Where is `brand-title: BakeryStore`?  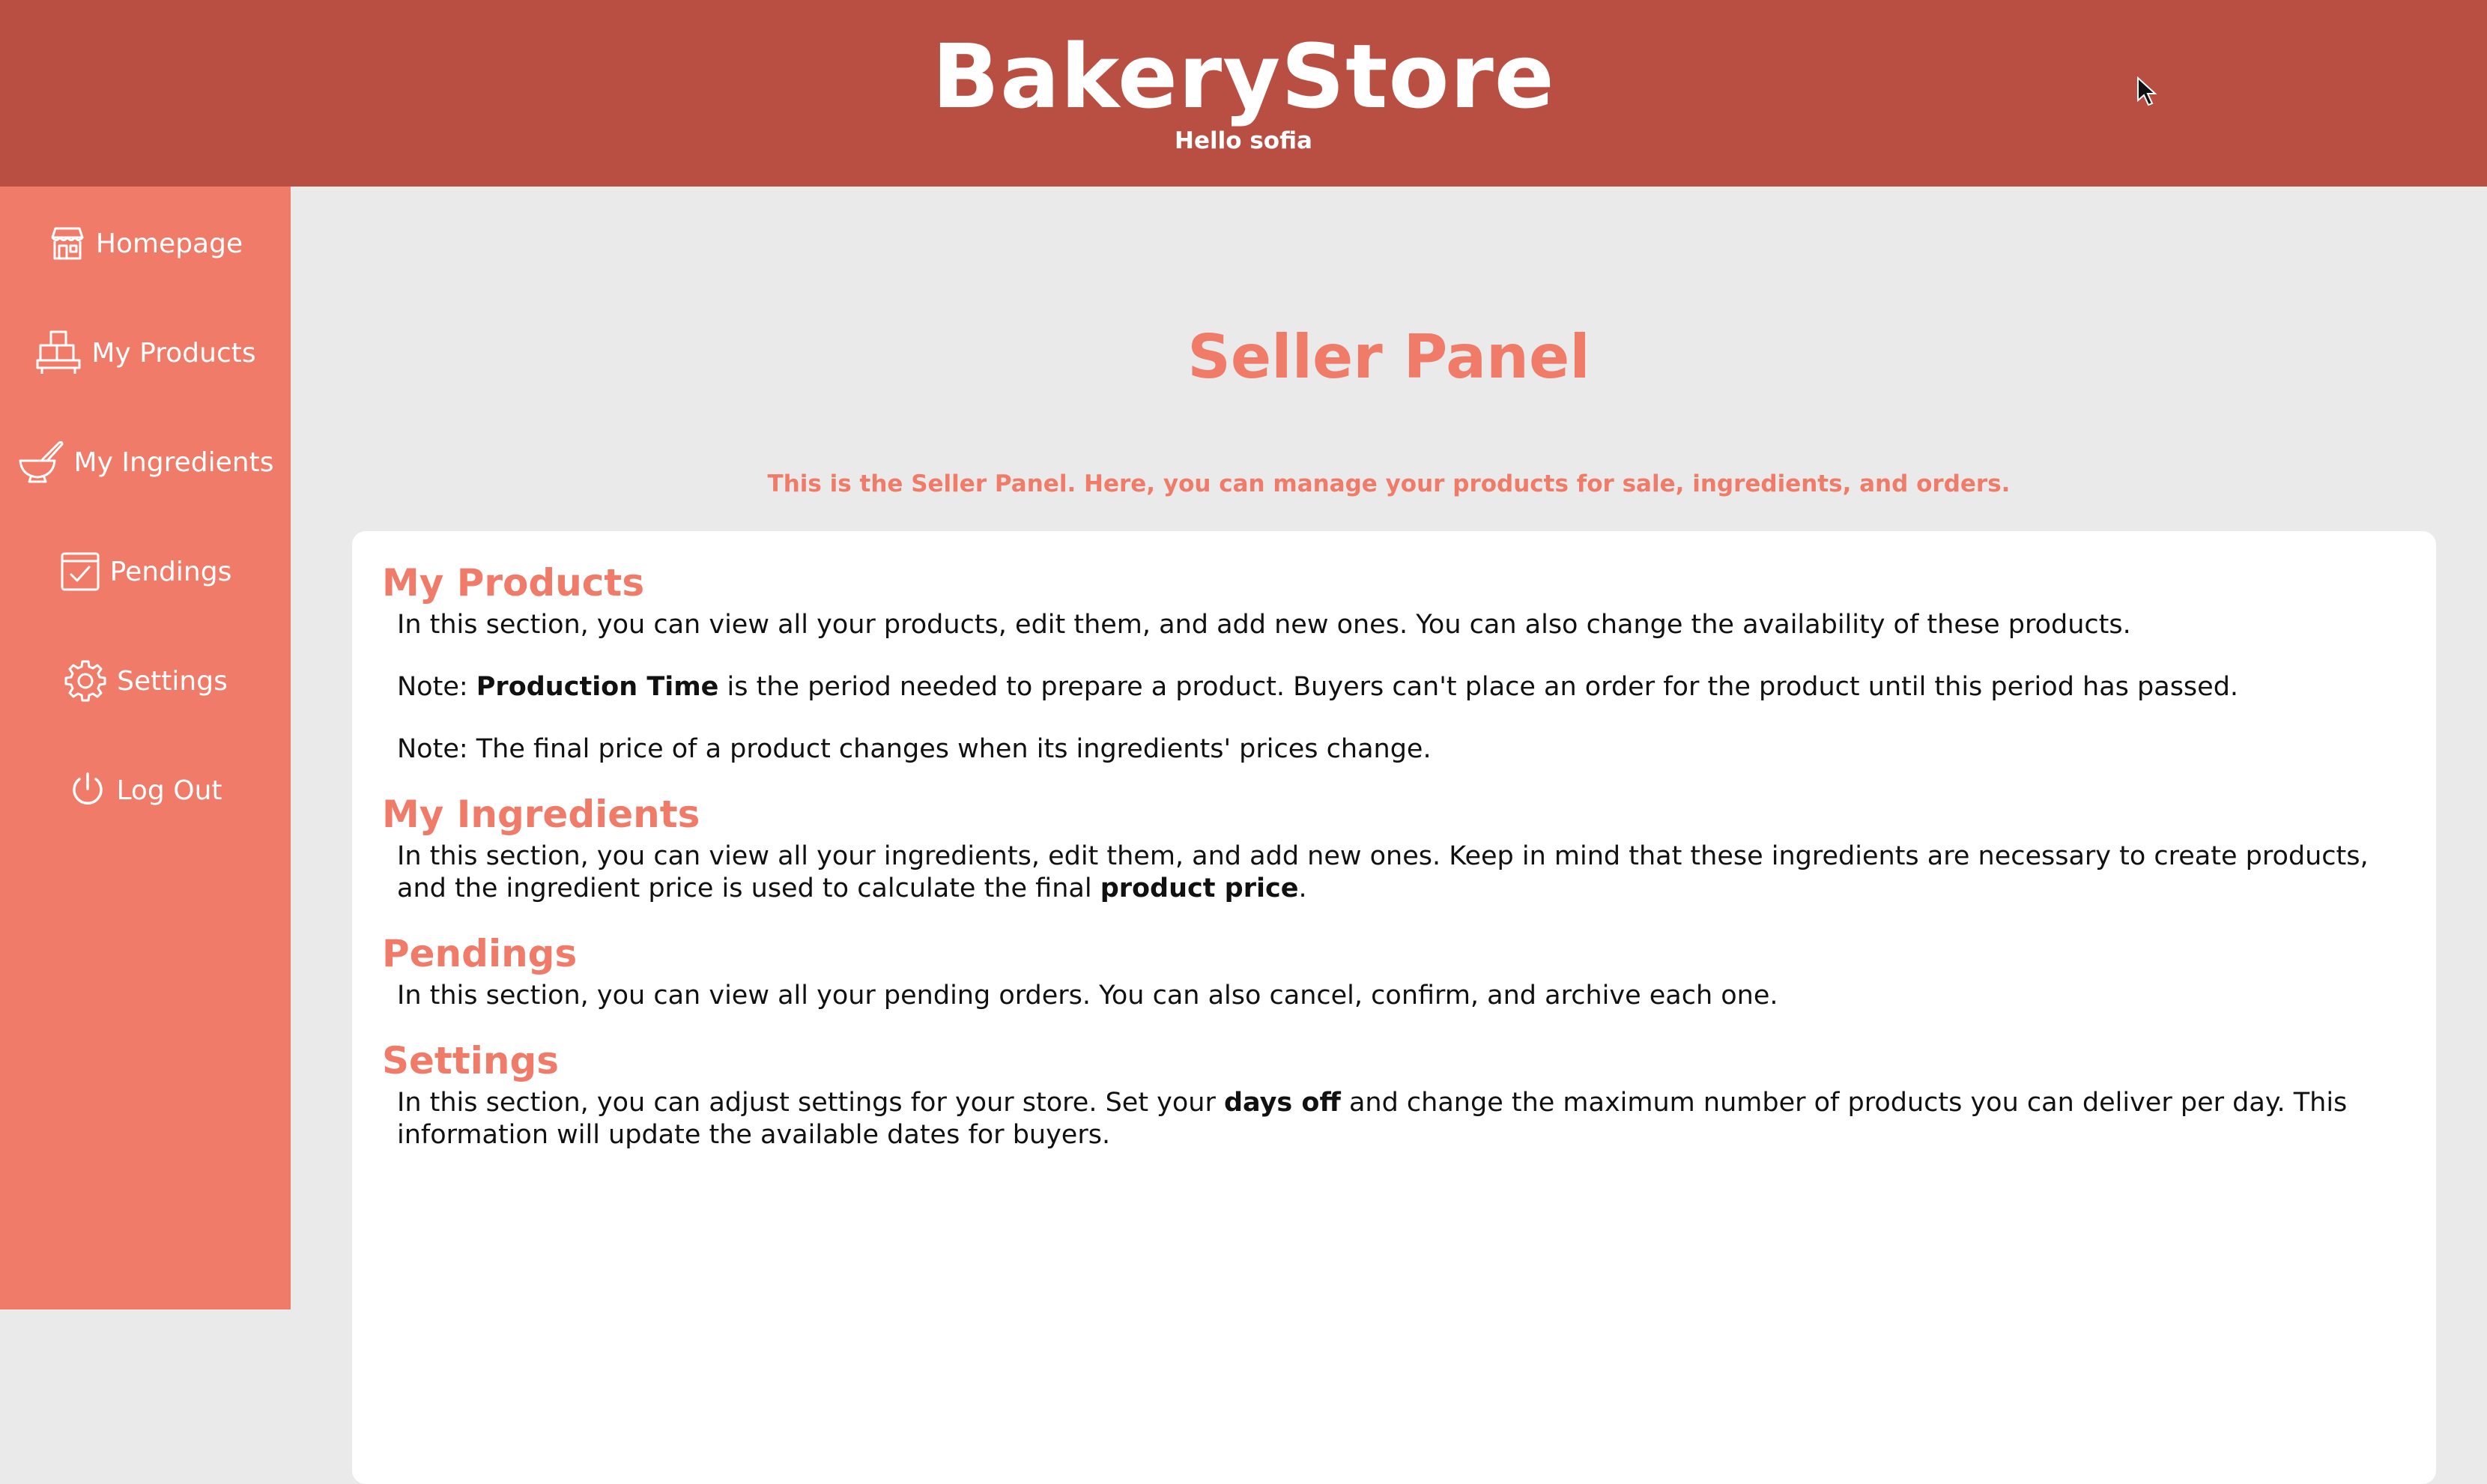
brand-title: BakeryStore is located at coordinates (1243, 77).